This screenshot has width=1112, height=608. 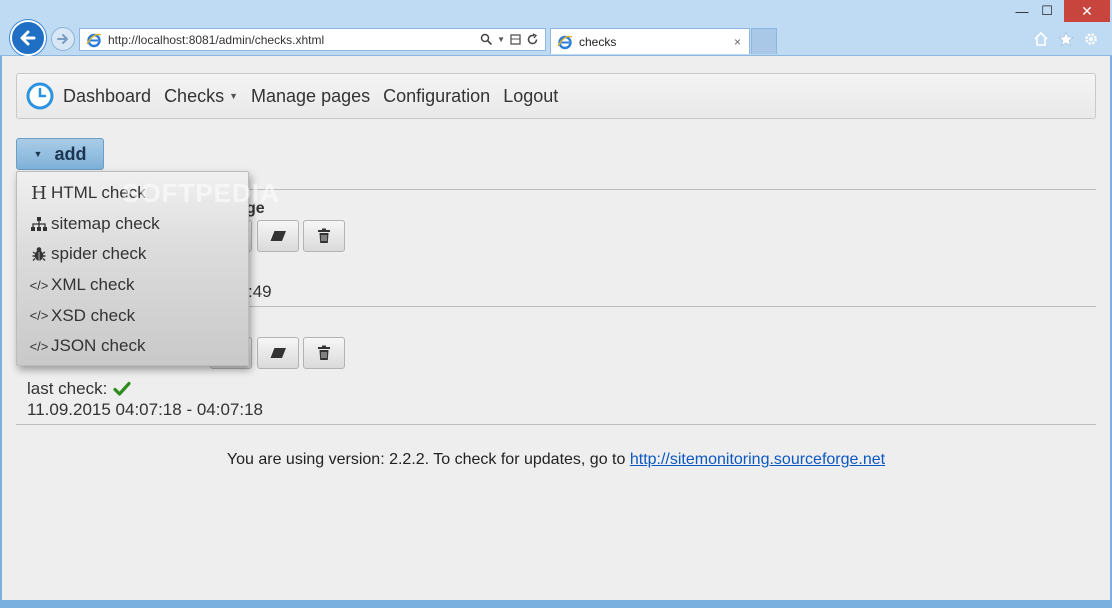 What do you see at coordinates (565, 42) in the screenshot?
I see `tab-ie-logo-icon` at bounding box center [565, 42].